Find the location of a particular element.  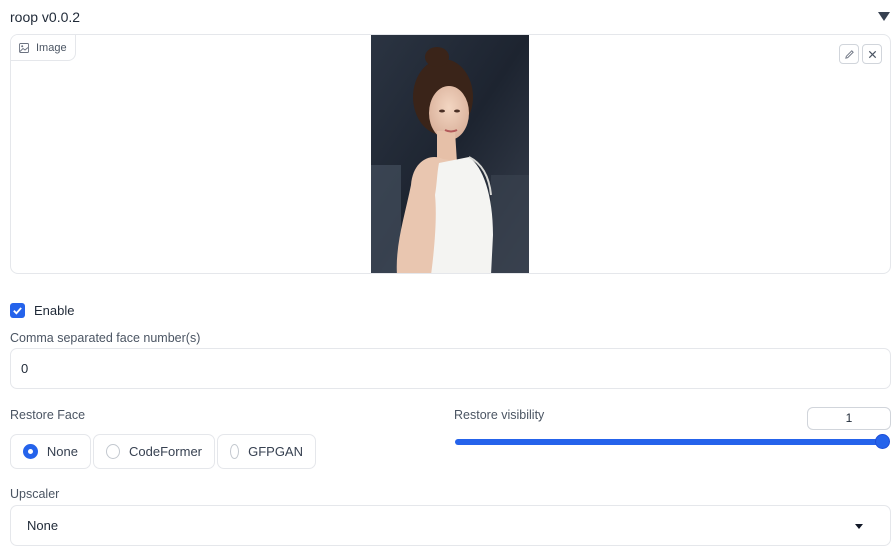

accordion-header: roop v0.0.2 is located at coordinates (450, 17).